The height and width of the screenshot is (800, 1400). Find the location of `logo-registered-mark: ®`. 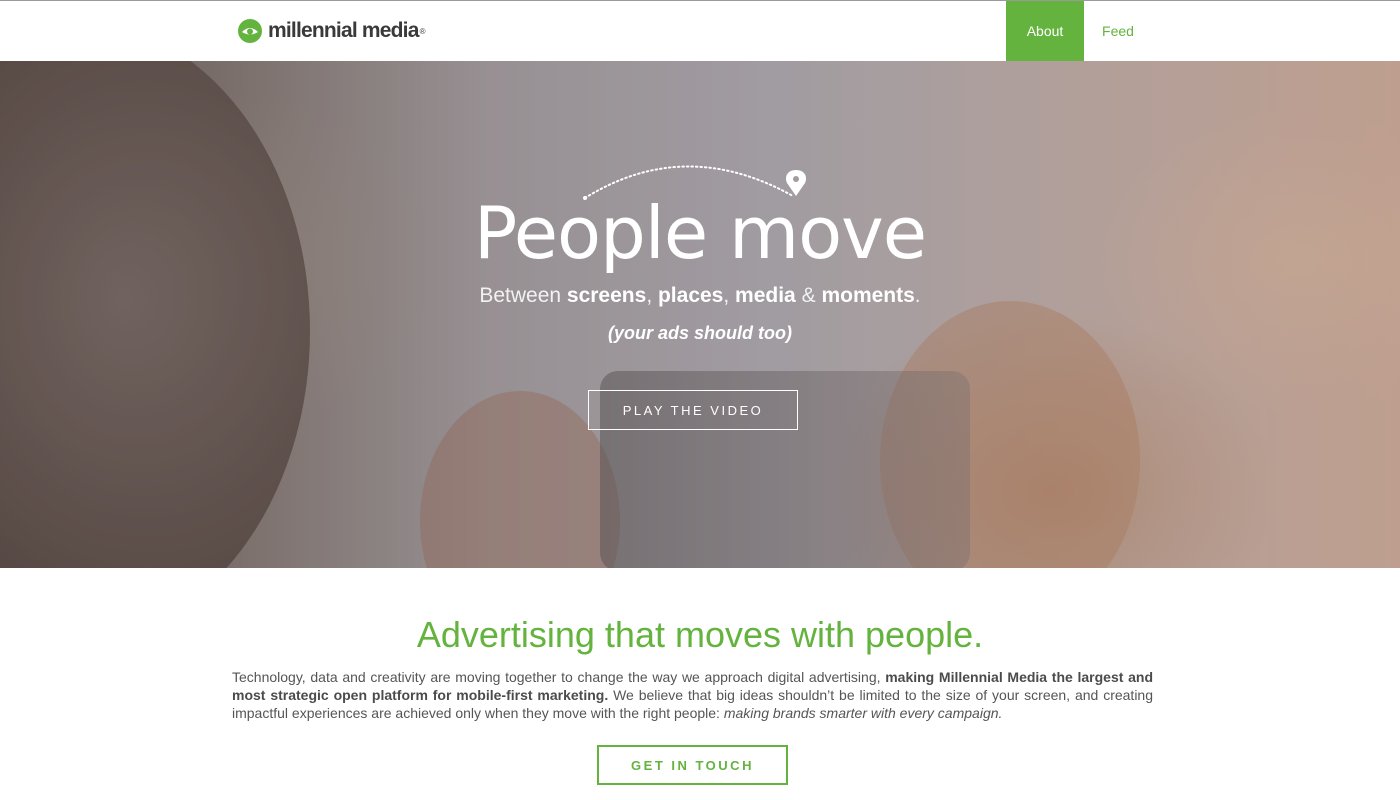

logo-registered-mark: ® is located at coordinates (422, 31).